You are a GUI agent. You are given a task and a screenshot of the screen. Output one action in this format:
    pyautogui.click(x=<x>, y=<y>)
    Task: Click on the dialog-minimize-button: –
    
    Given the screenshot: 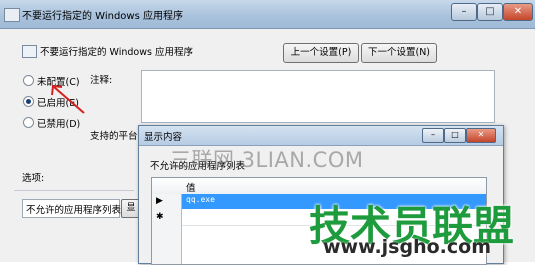 What is the action you would take?
    pyautogui.click(x=433, y=135)
    